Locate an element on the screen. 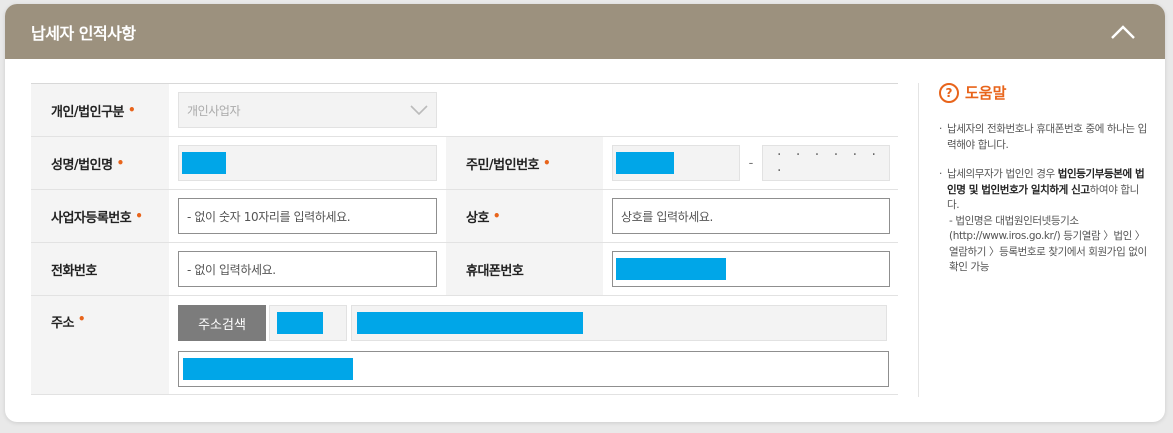  shop-cell: 상호를 입력하세요. is located at coordinates (750, 216).